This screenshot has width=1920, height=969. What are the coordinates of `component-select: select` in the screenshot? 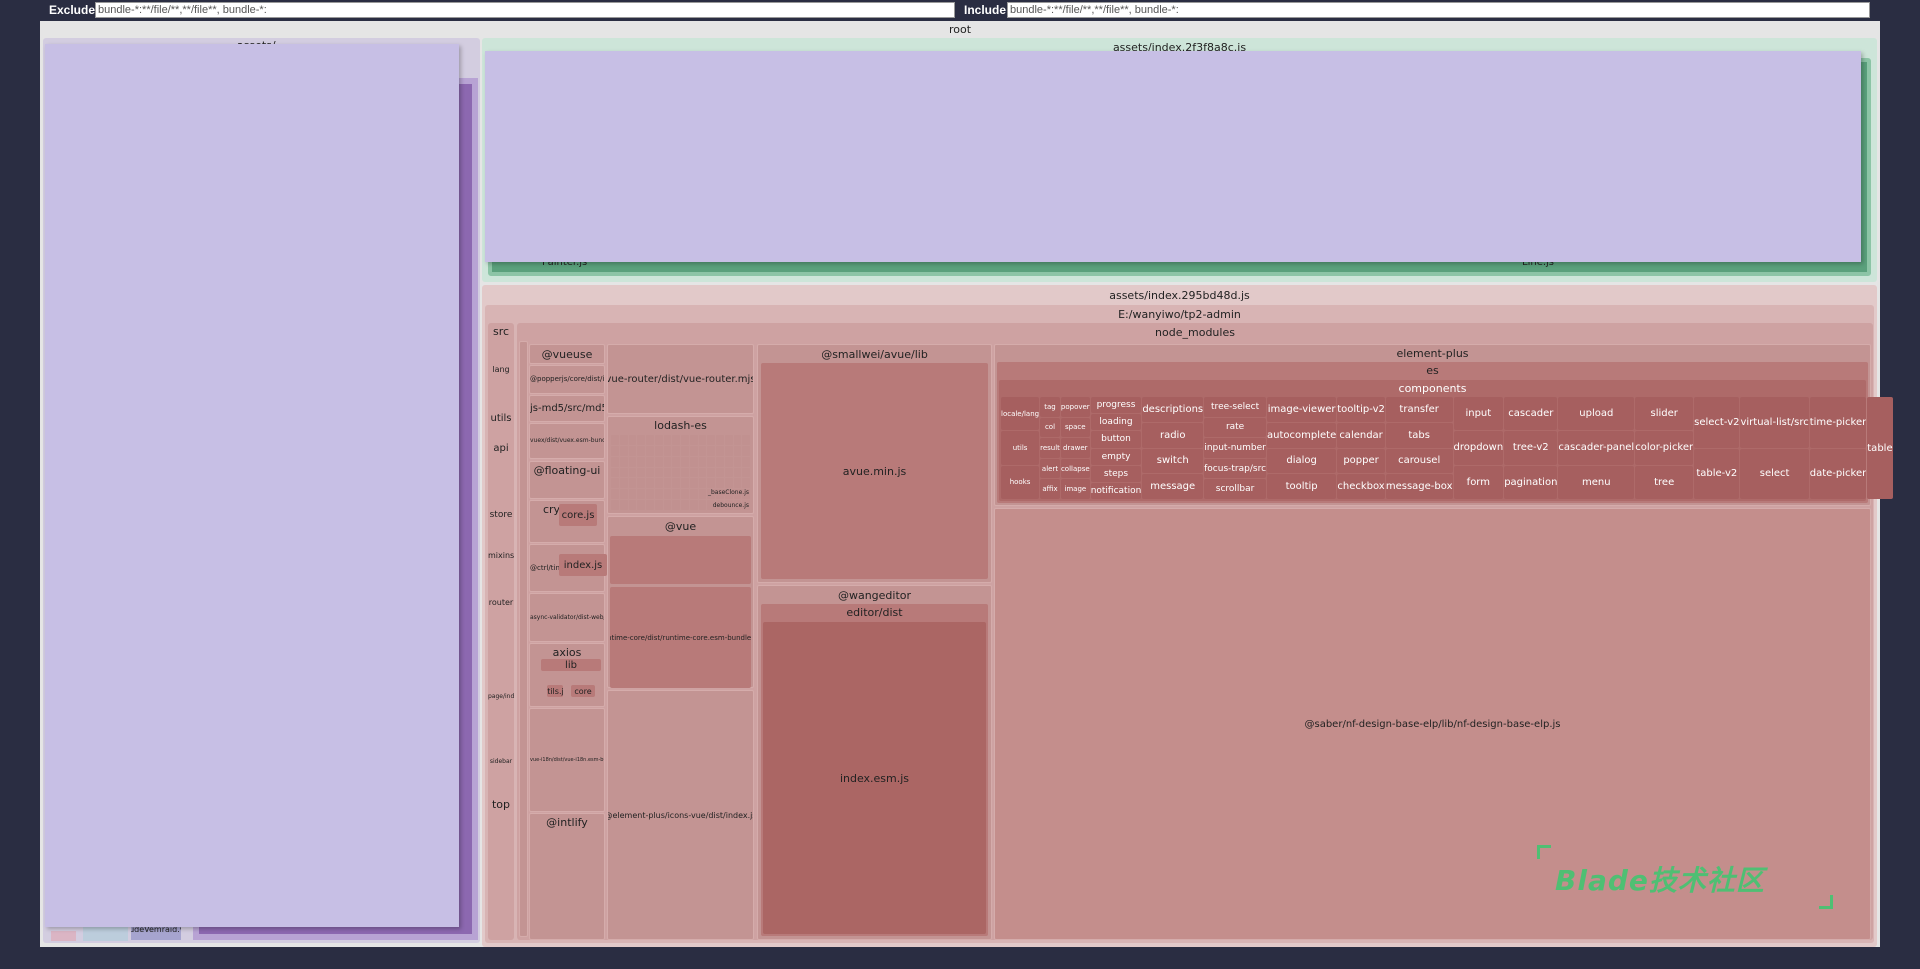 It's located at (1774, 473).